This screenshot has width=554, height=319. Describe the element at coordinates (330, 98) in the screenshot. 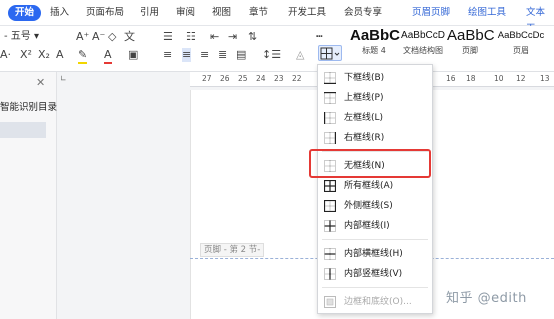

I see `border-top-icon` at that location.